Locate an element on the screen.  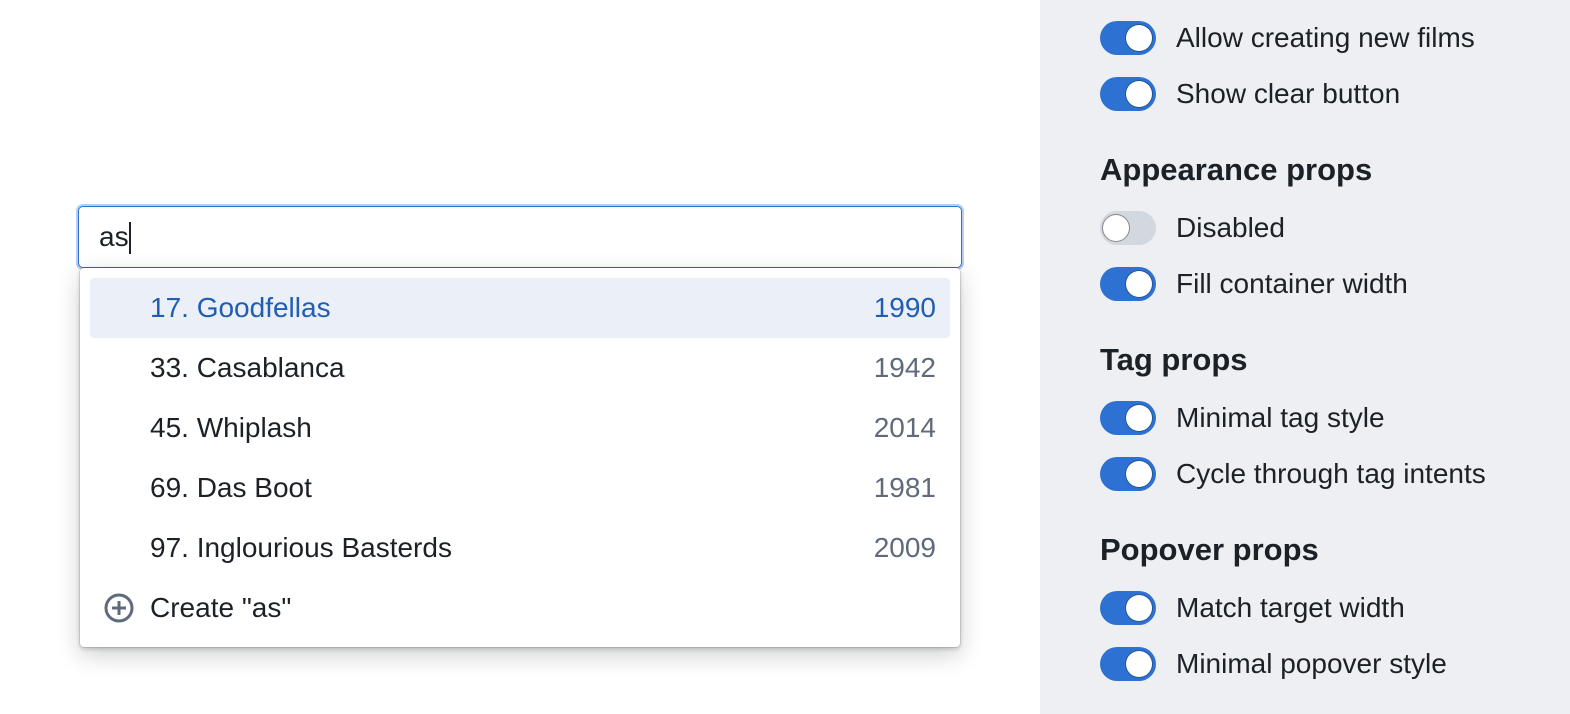
toggle-show-clear-button: Show clear button is located at coordinates (1330, 94).